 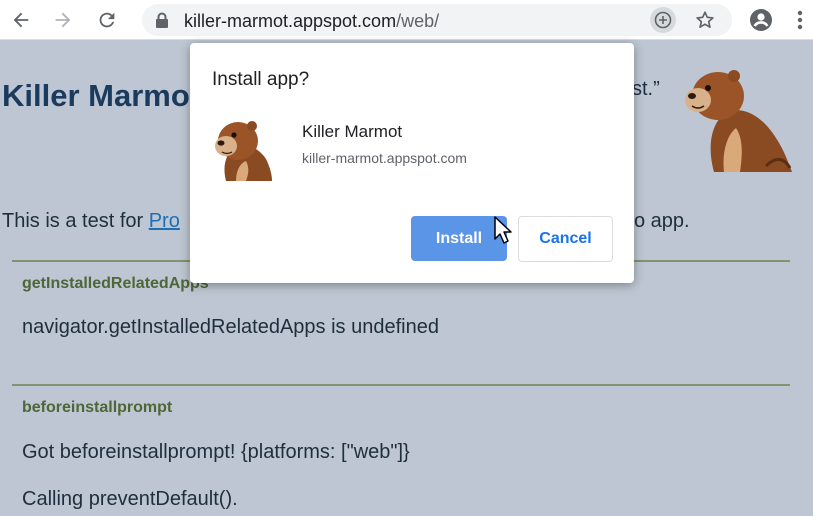 I want to click on address-bar: killer-marmot.appspot.com/web/, so click(x=437, y=20).